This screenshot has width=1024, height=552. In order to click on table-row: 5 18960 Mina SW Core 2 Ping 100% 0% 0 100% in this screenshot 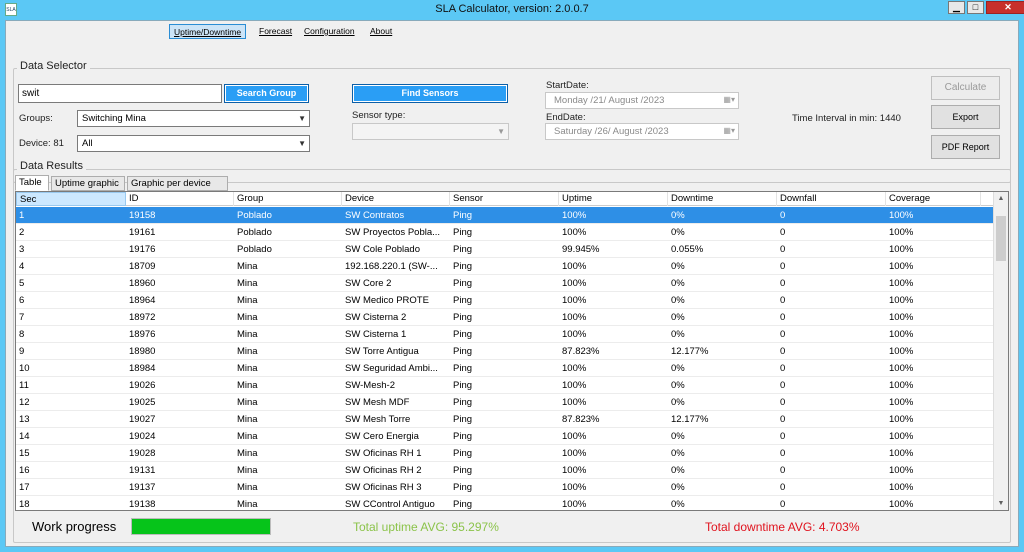, I will do `click(506, 283)`.